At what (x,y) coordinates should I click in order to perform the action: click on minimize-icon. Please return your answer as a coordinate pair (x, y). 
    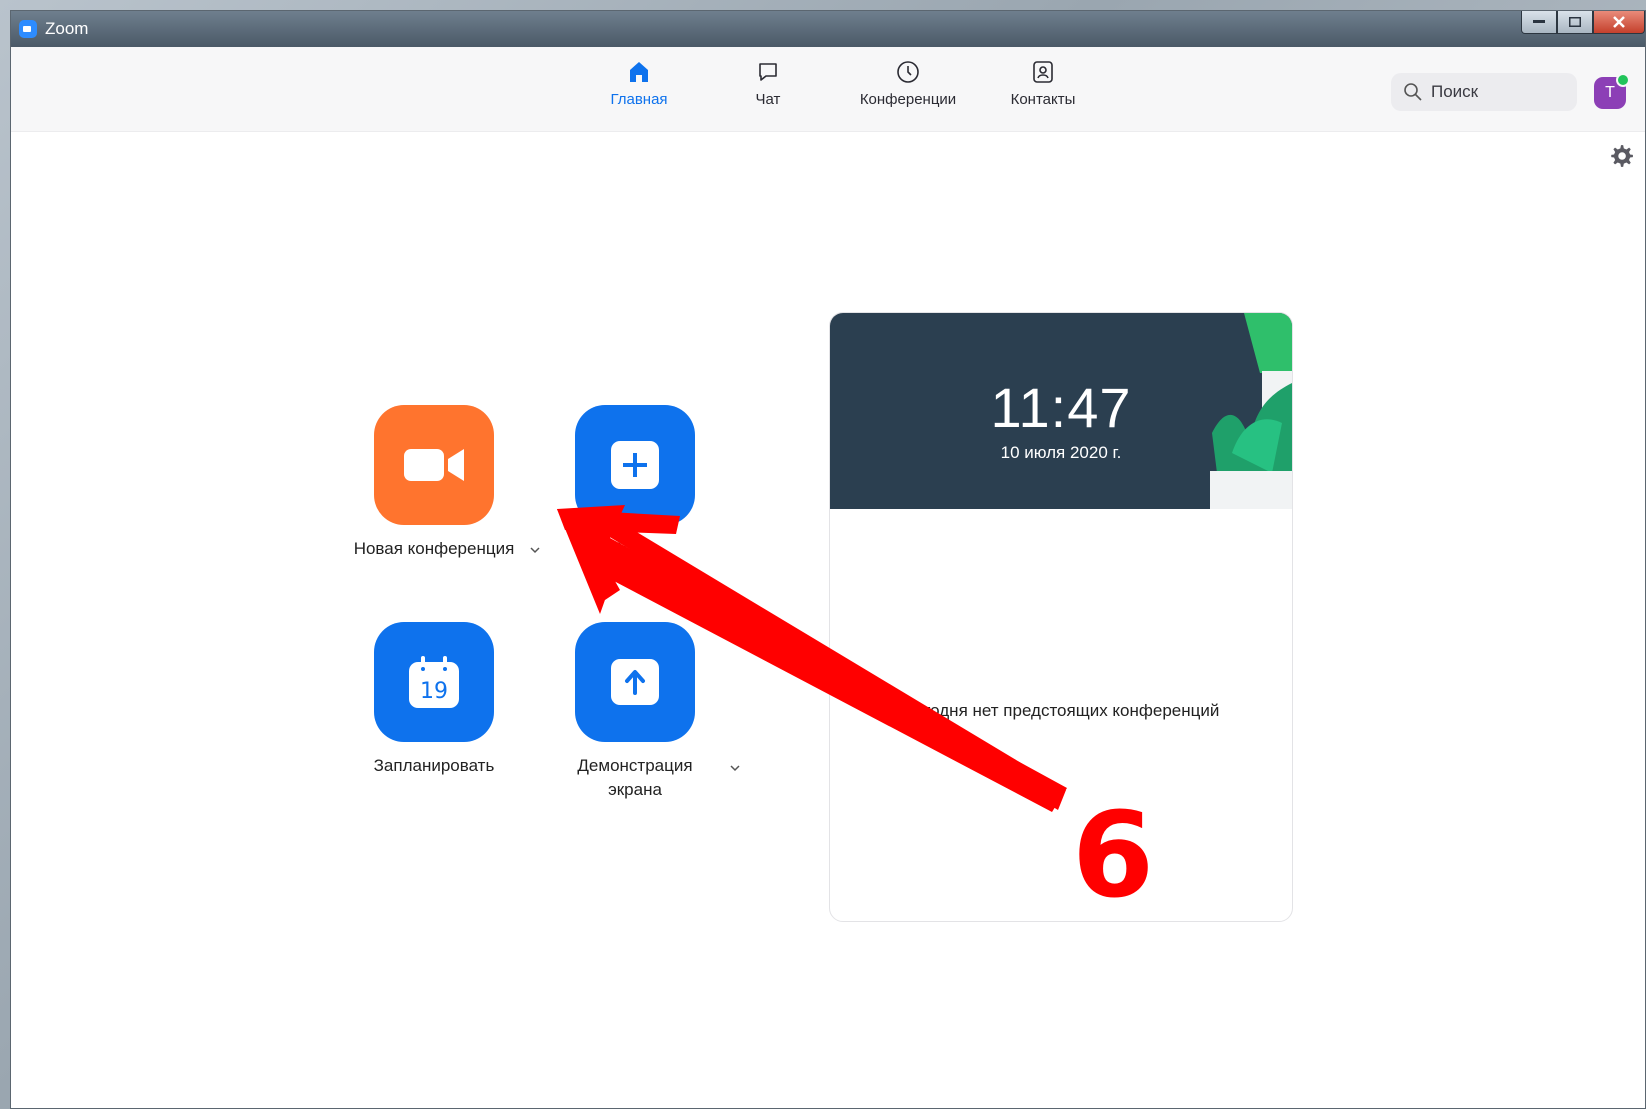
    Looking at the image, I should click on (1539, 21).